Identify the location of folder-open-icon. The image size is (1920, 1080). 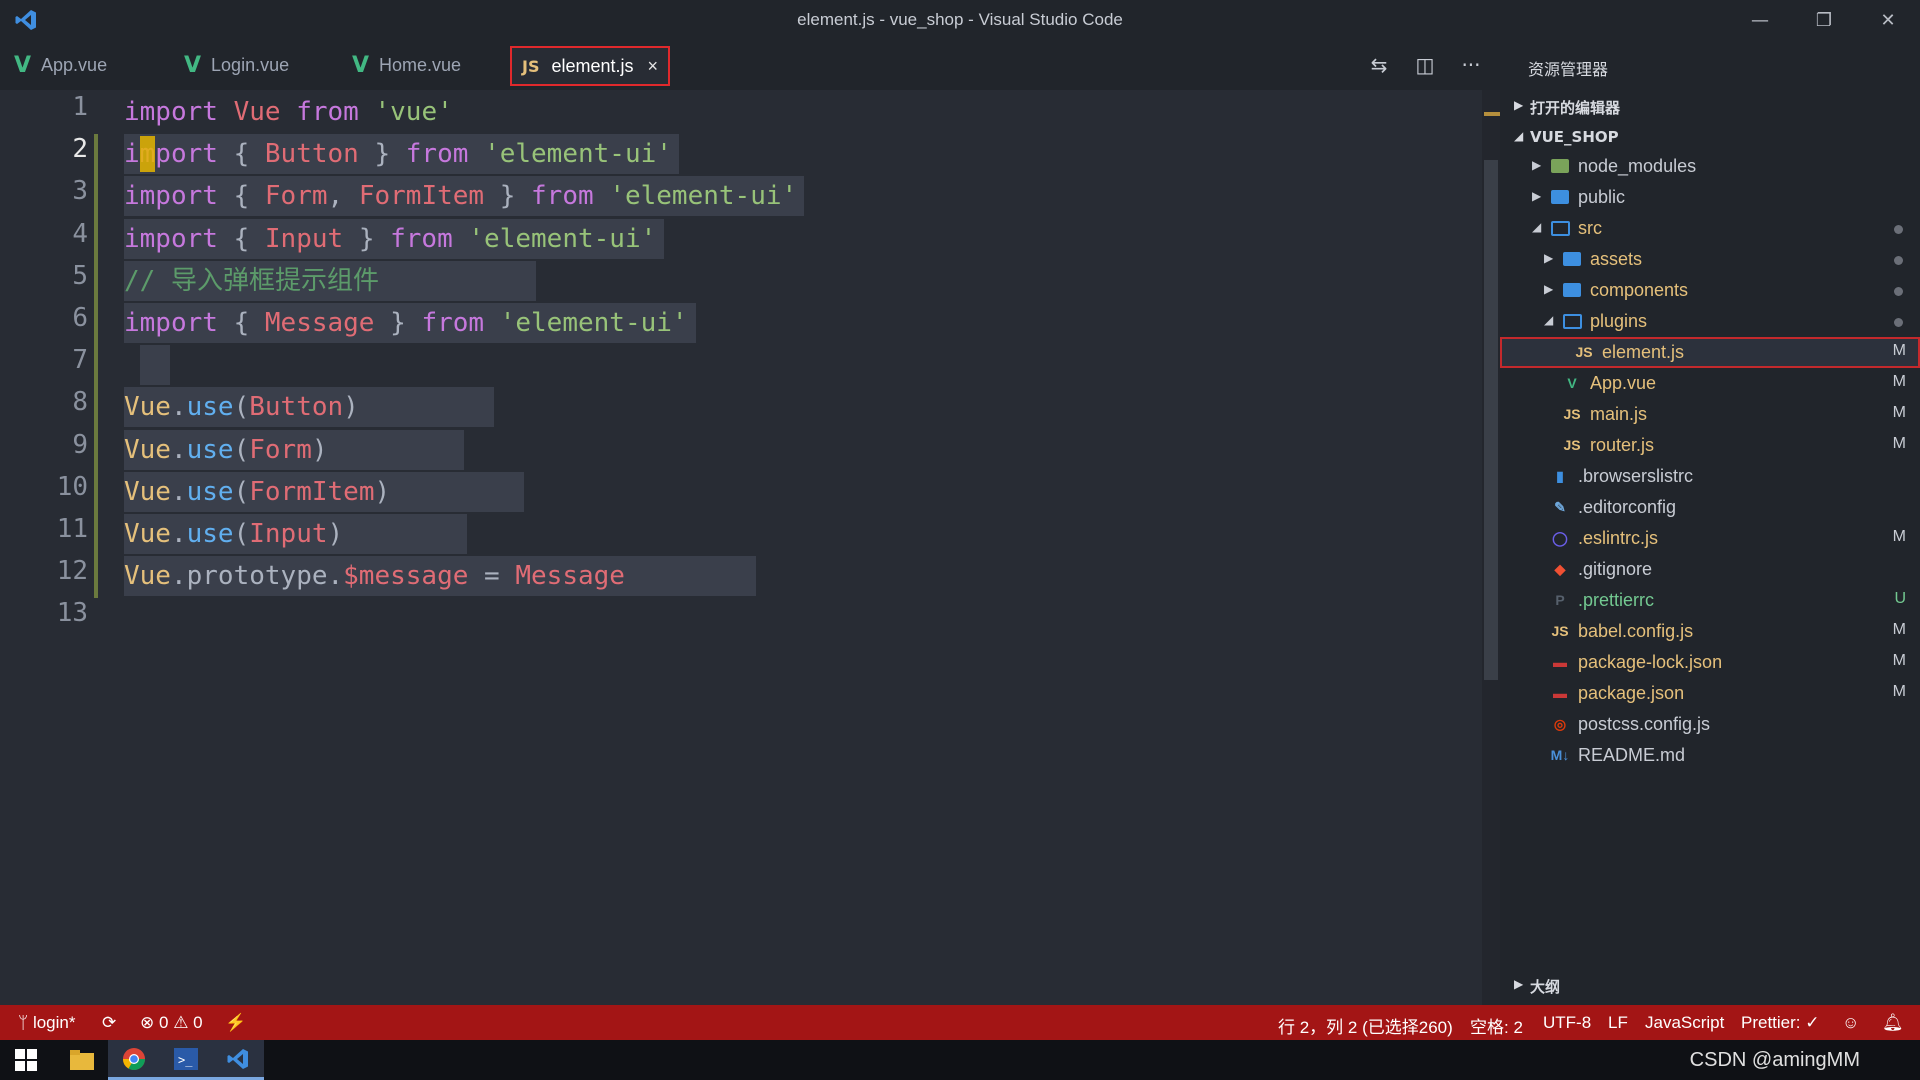
(1572, 321).